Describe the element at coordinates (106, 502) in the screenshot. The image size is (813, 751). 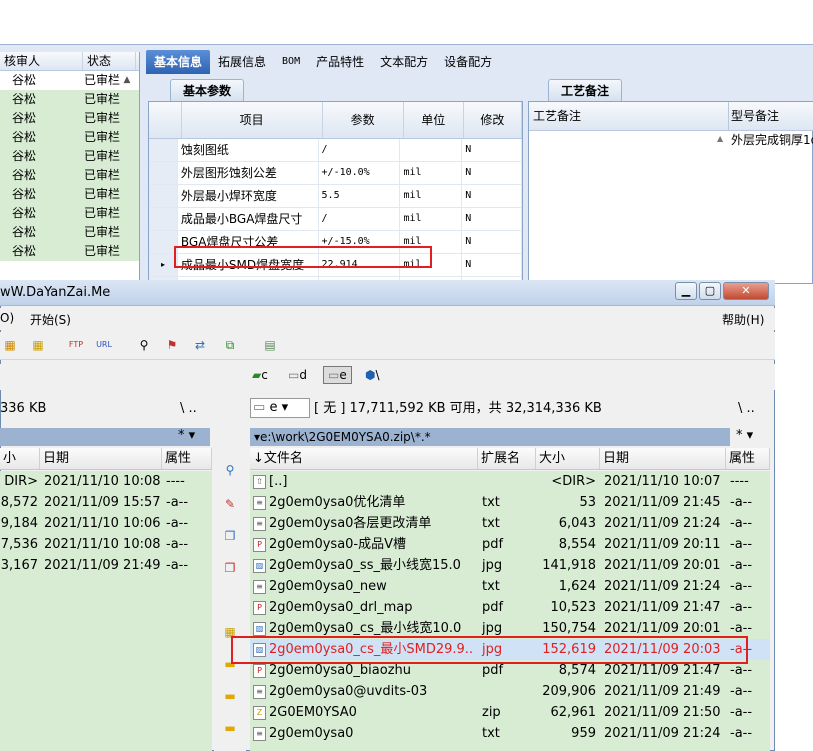
I see `left-file-row: 8,572 2021/11/09 15:57 -a--` at that location.